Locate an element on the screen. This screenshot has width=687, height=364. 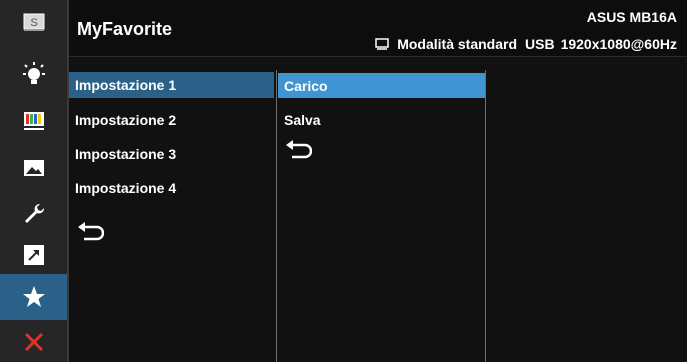
sidebar-item-brightness is located at coordinates (33, 75).